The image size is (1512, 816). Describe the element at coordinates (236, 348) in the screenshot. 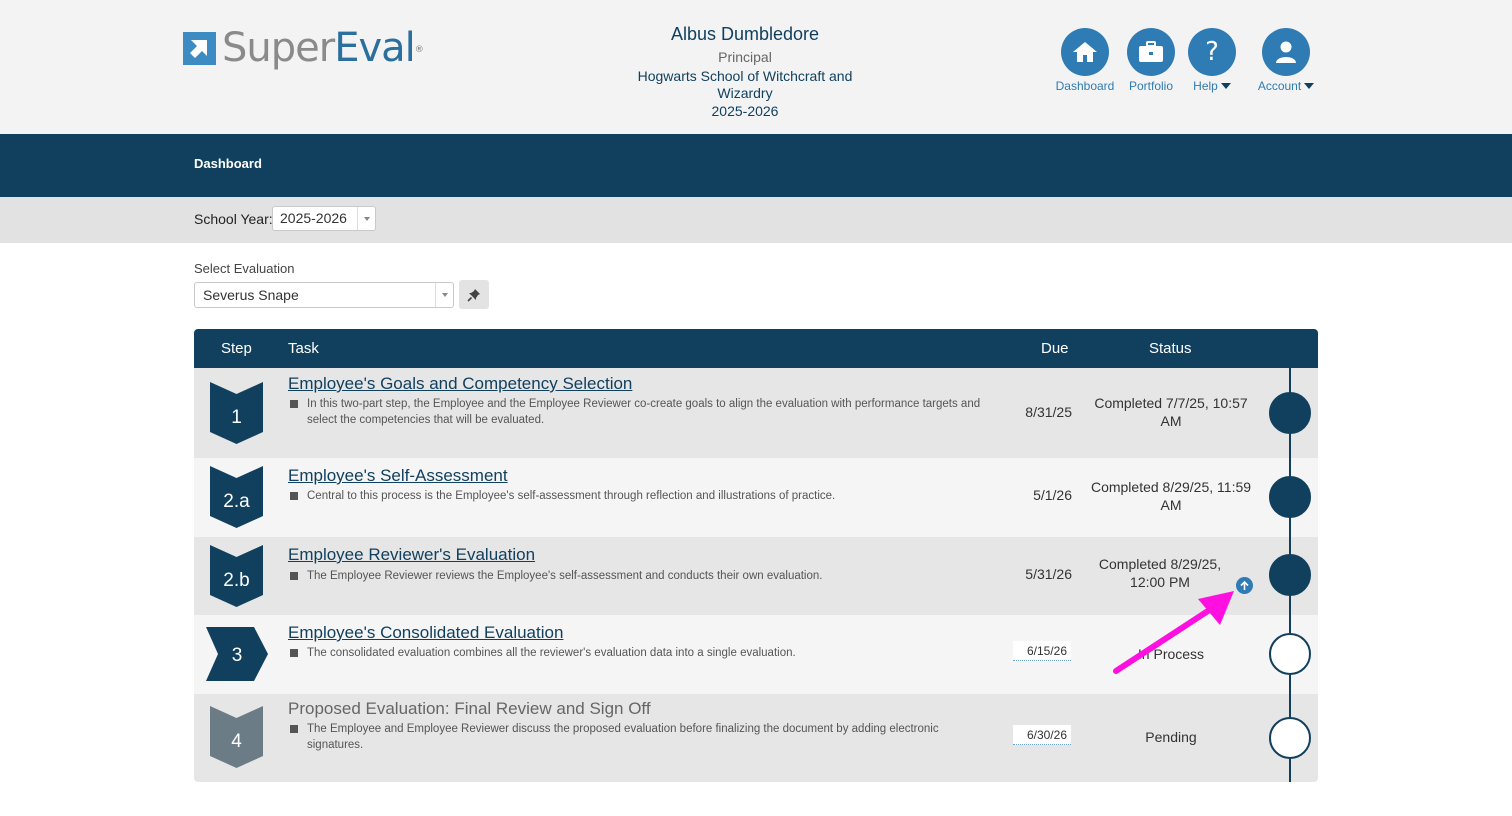

I see `header-step: Step` at that location.